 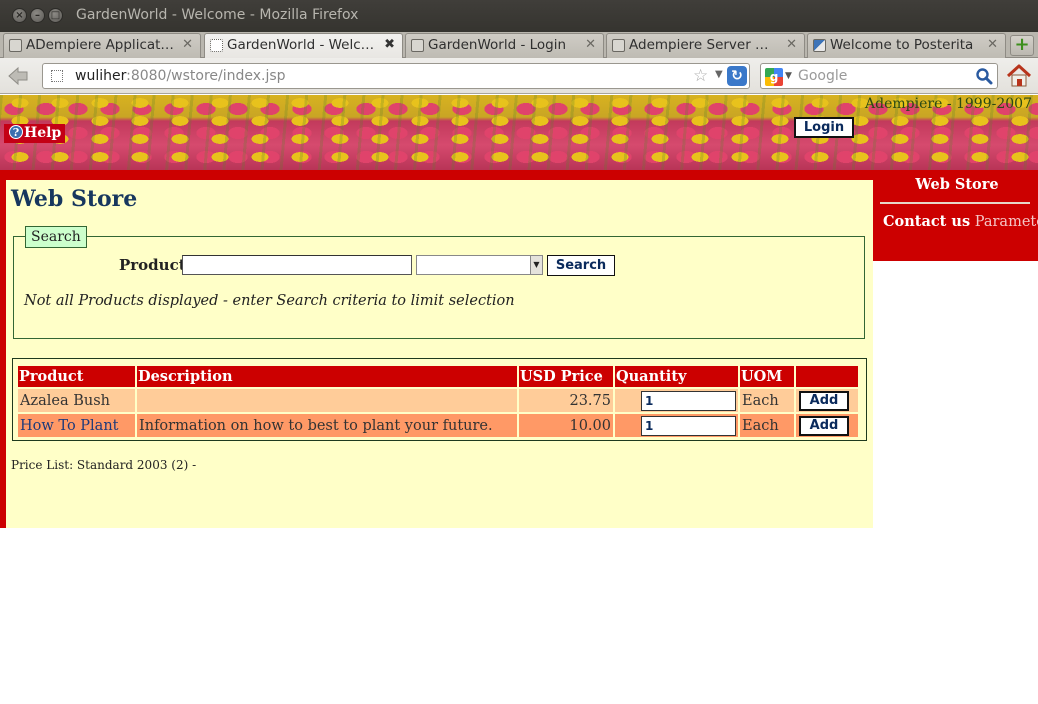 What do you see at coordinates (948, 104) in the screenshot?
I see `copyright-text: Adempiere - 1999-2007` at bounding box center [948, 104].